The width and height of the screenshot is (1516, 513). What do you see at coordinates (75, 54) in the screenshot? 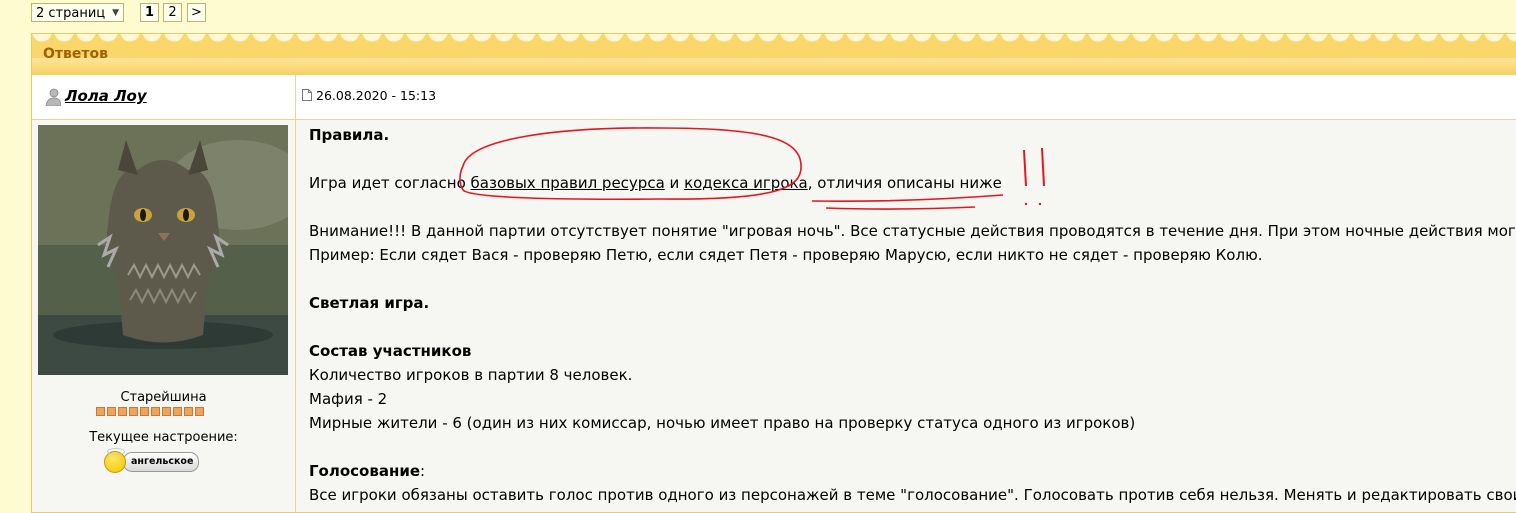
I see `post-header-title: Ответов` at bounding box center [75, 54].